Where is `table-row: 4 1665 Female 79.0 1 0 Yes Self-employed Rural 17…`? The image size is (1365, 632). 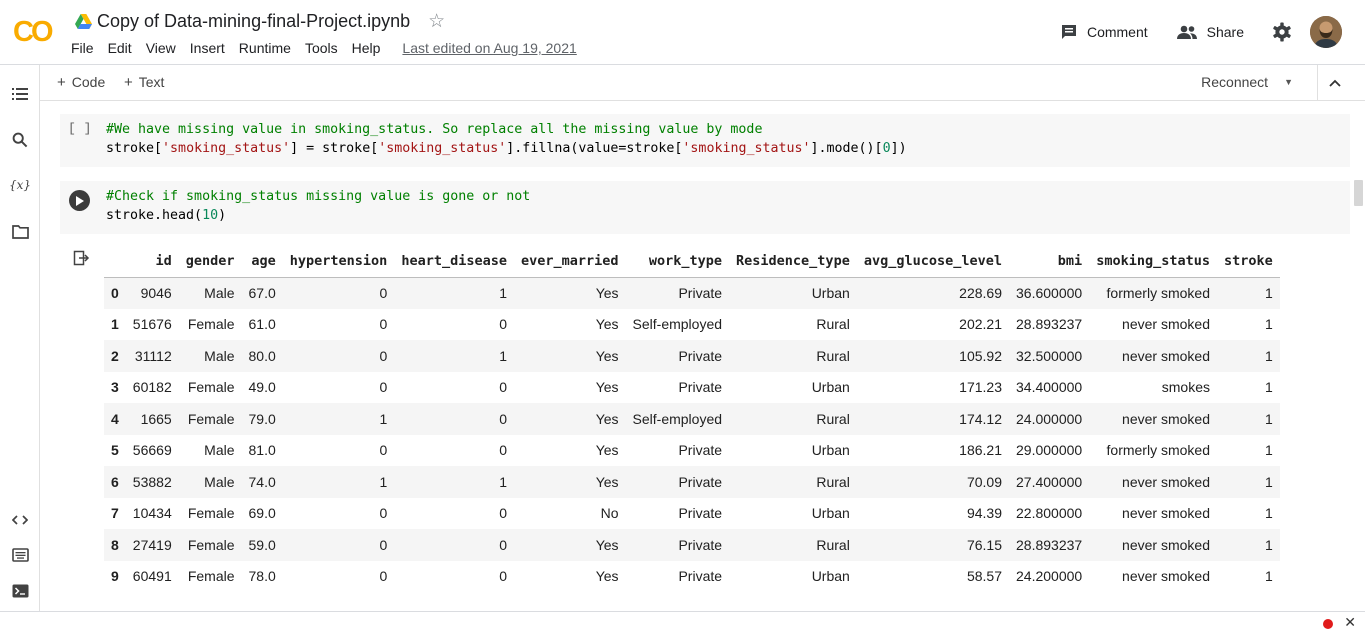 table-row: 4 1665 Female 79.0 1 0 Yes Self-employed Rural 17… is located at coordinates (692, 419).